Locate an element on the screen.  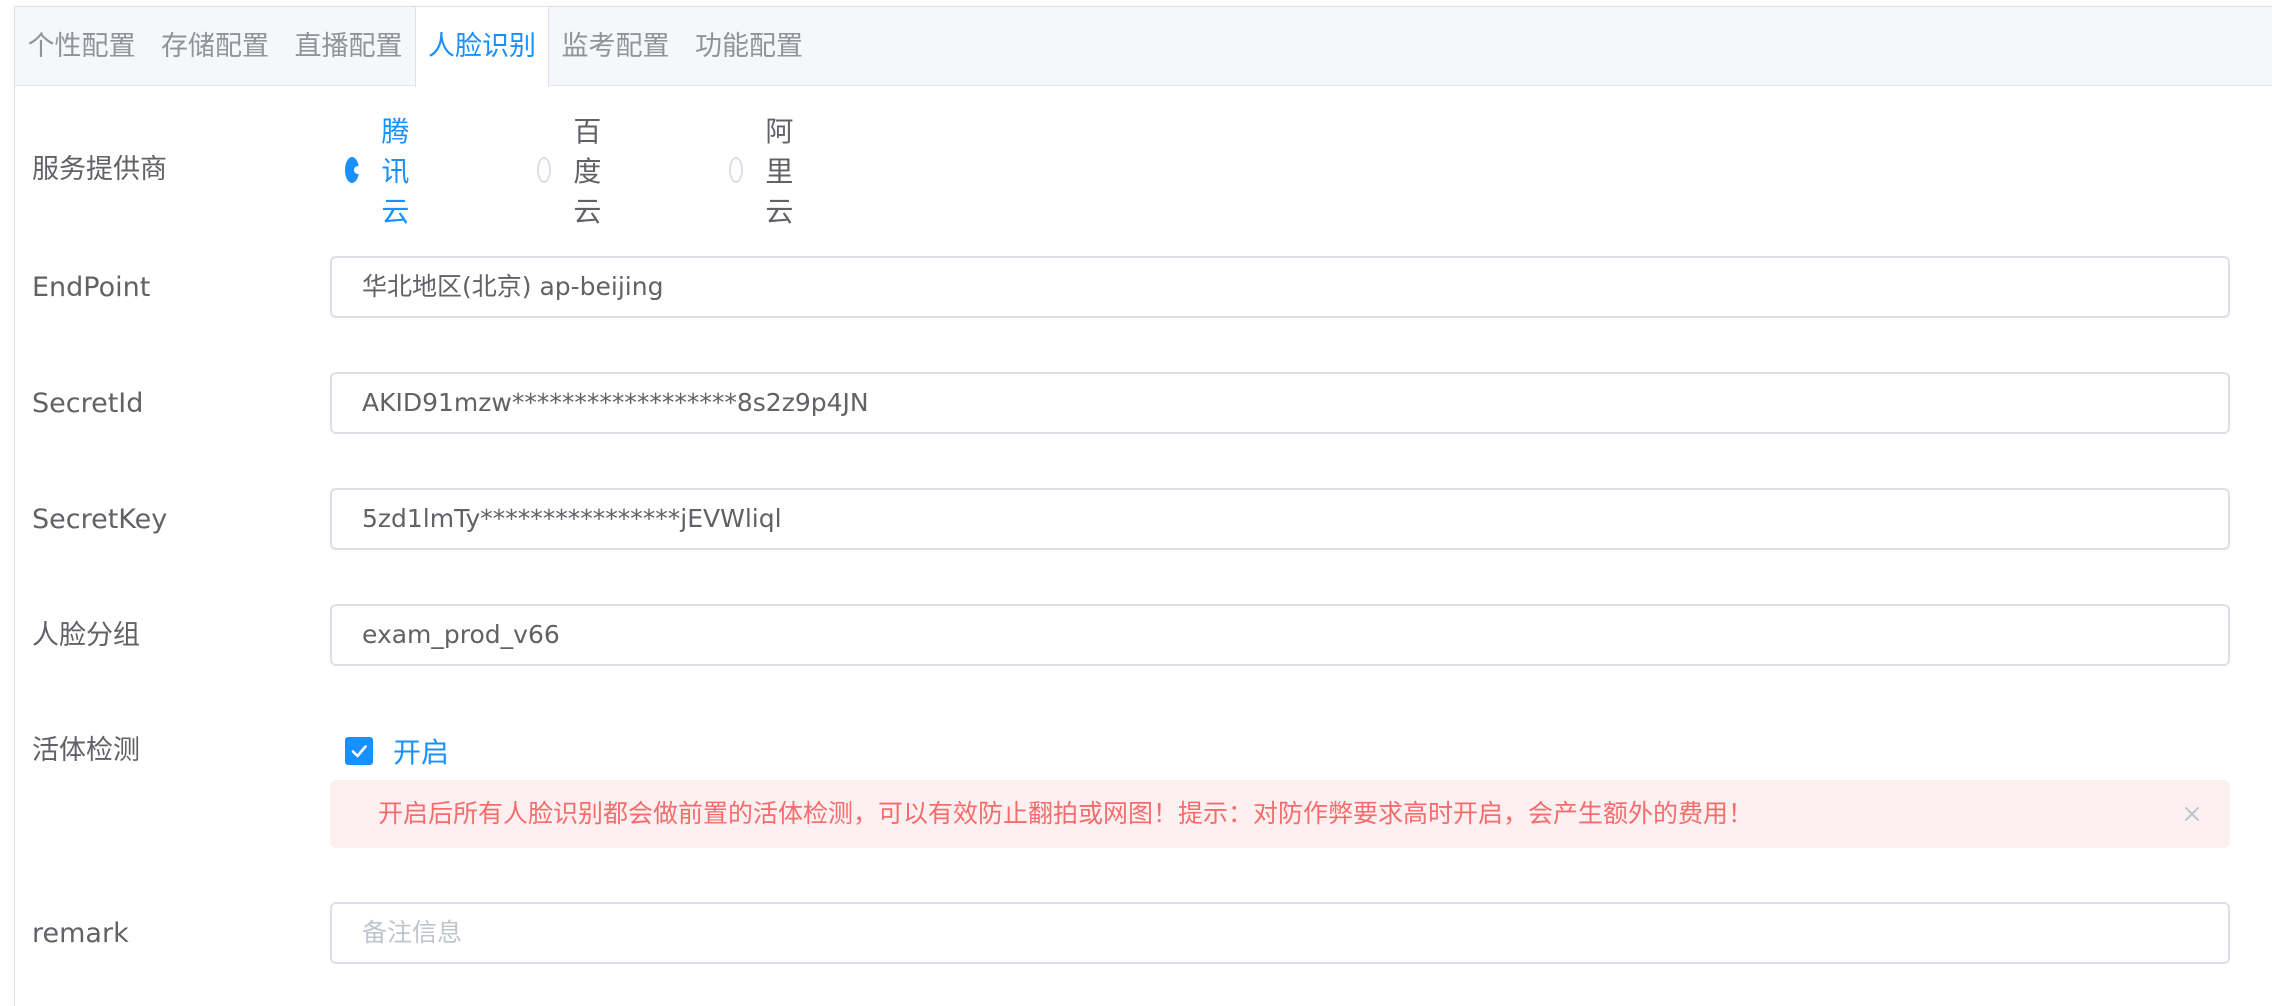
radio-checked-icon is located at coordinates (354, 170).